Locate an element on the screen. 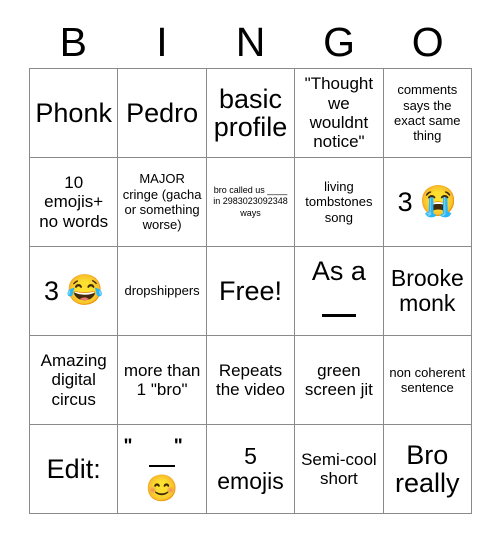  bingo-cell-i3: dropshippers is located at coordinates (162, 291).